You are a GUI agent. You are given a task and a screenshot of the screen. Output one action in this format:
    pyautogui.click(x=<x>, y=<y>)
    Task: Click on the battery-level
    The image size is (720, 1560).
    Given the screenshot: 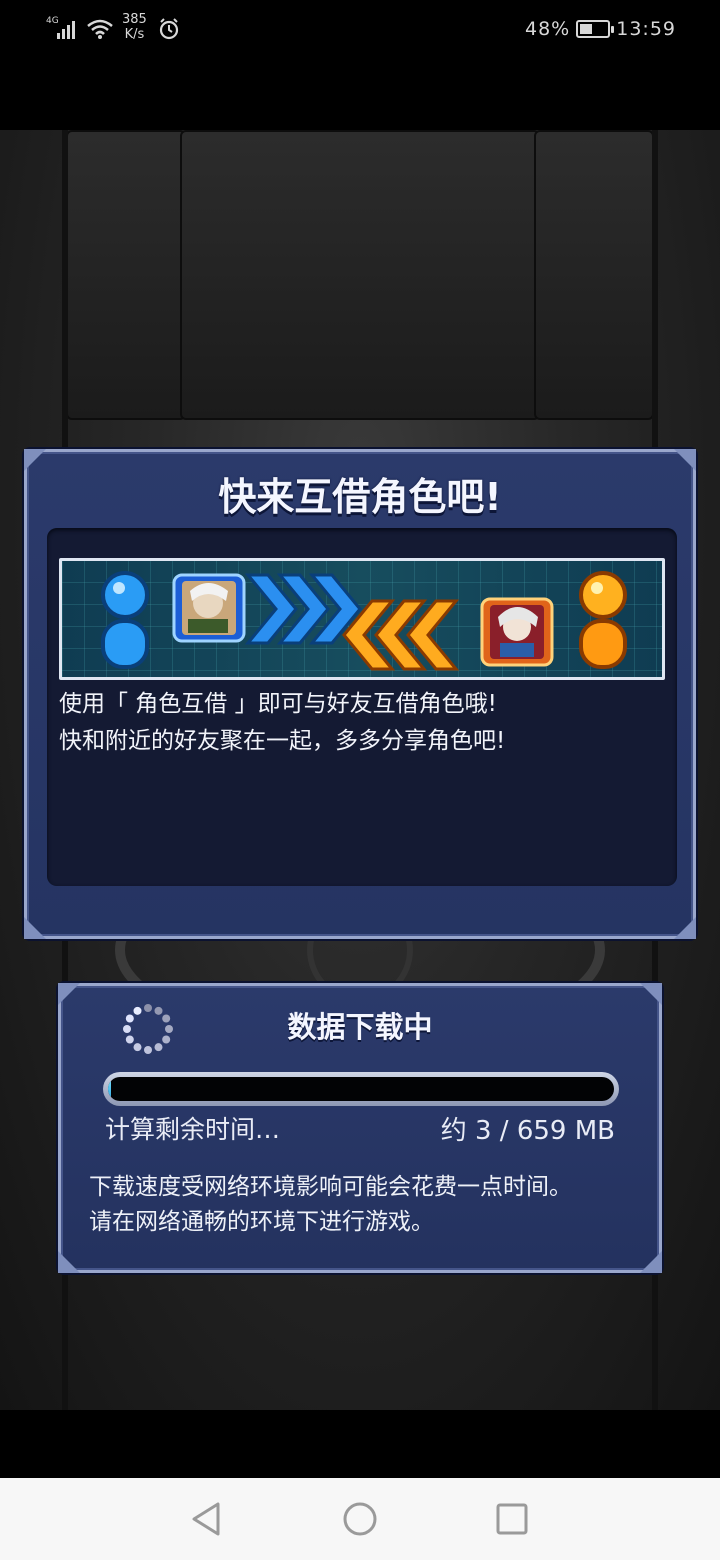 What is the action you would take?
    pyautogui.click(x=586, y=29)
    